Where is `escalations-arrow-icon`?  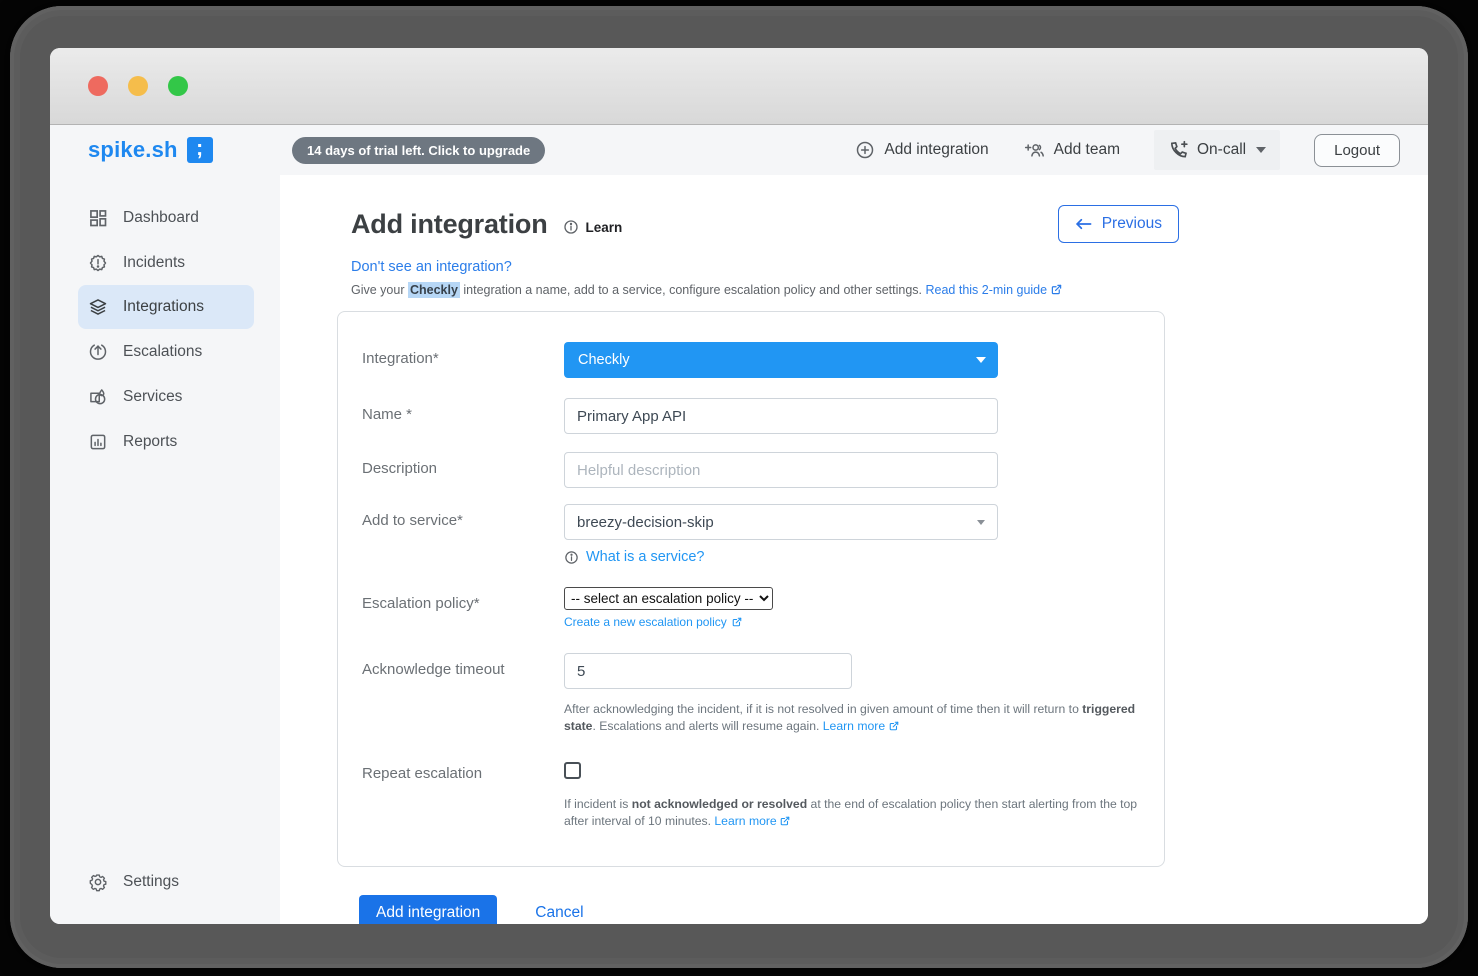 escalations-arrow-icon is located at coordinates (98, 351).